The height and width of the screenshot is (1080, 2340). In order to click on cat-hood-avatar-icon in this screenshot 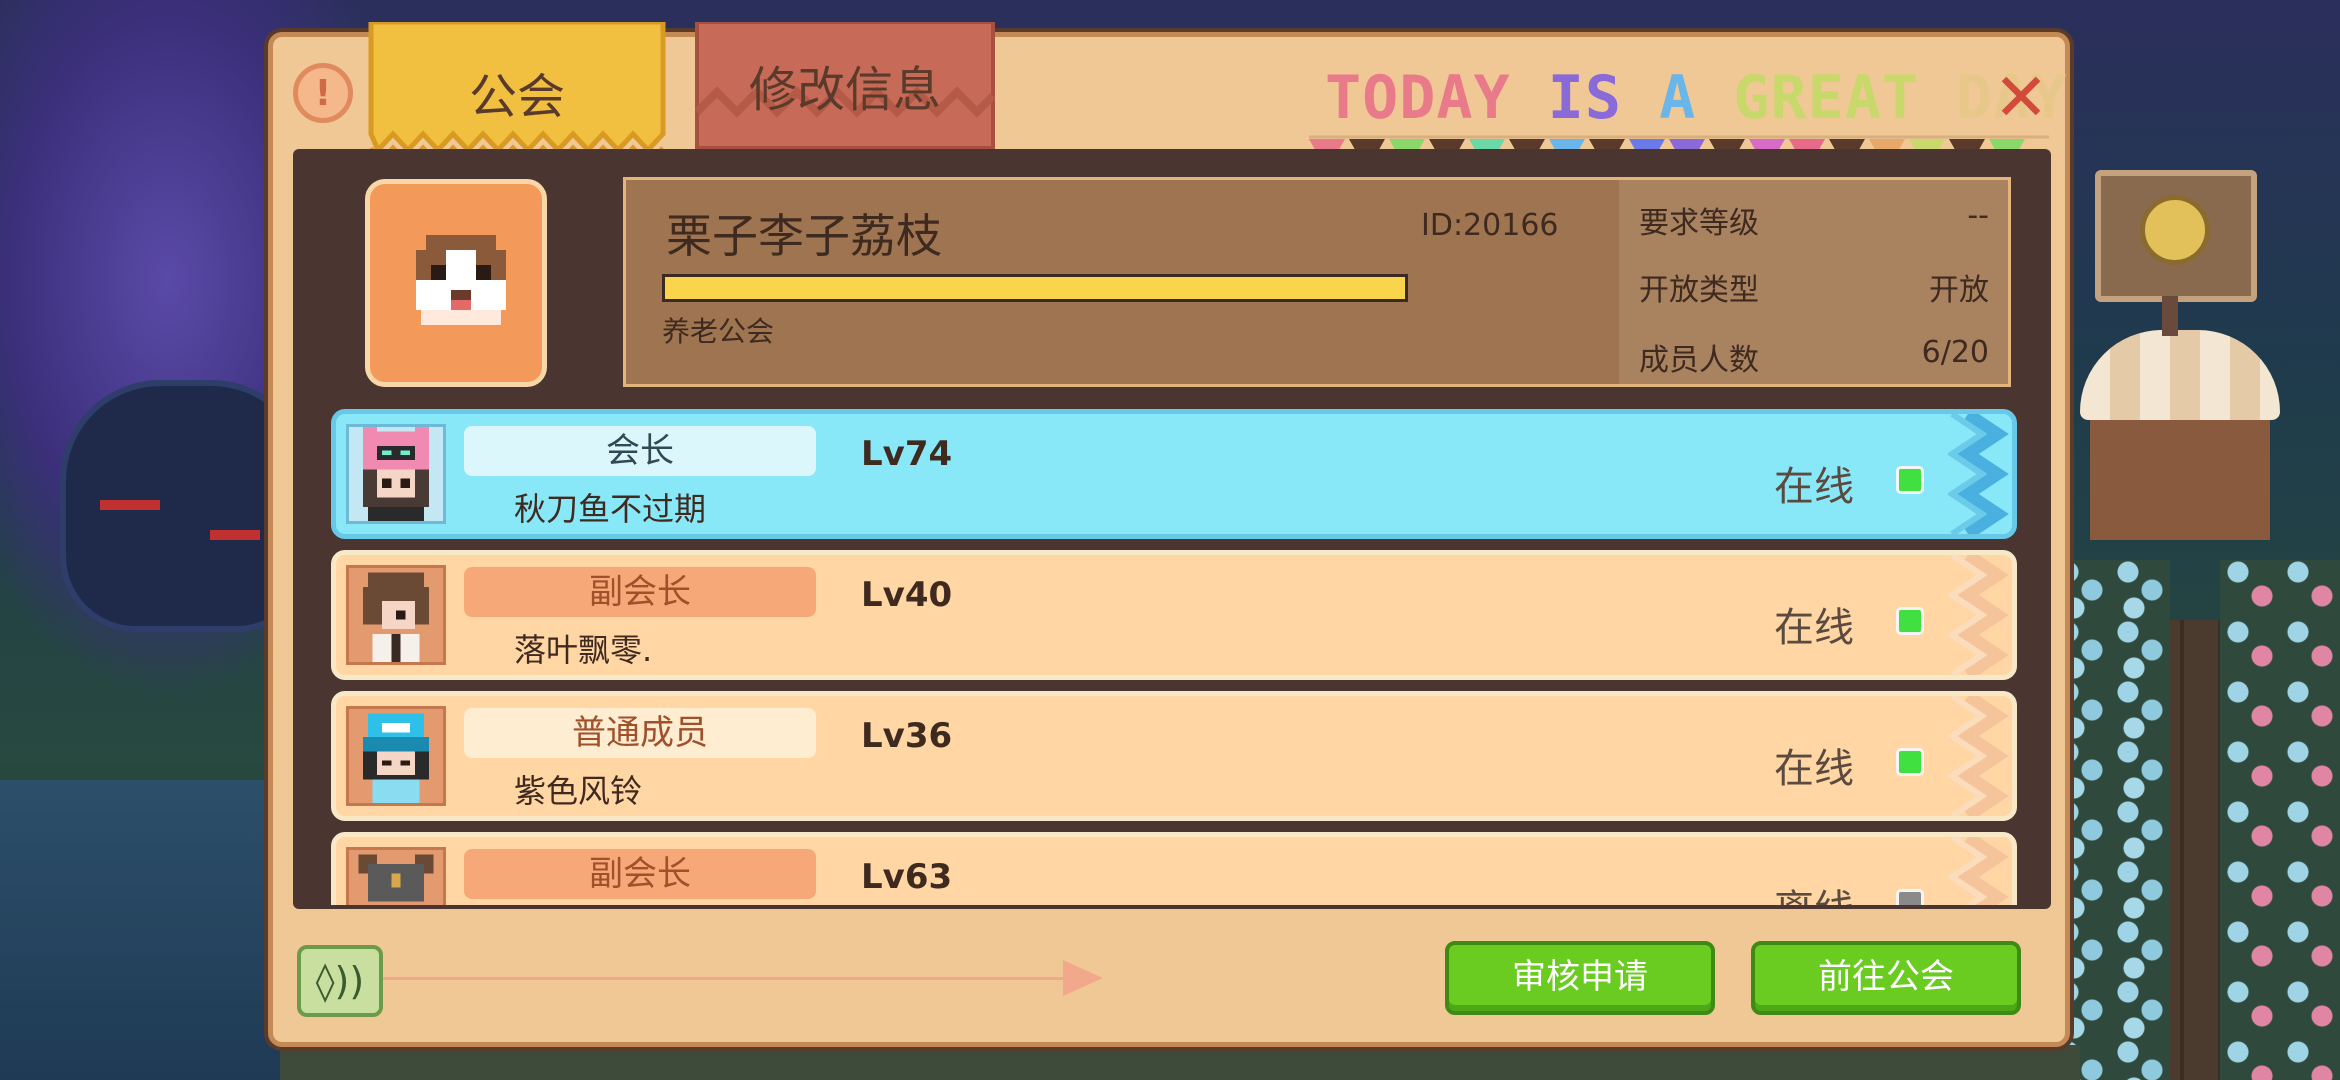, I will do `click(396, 474)`.